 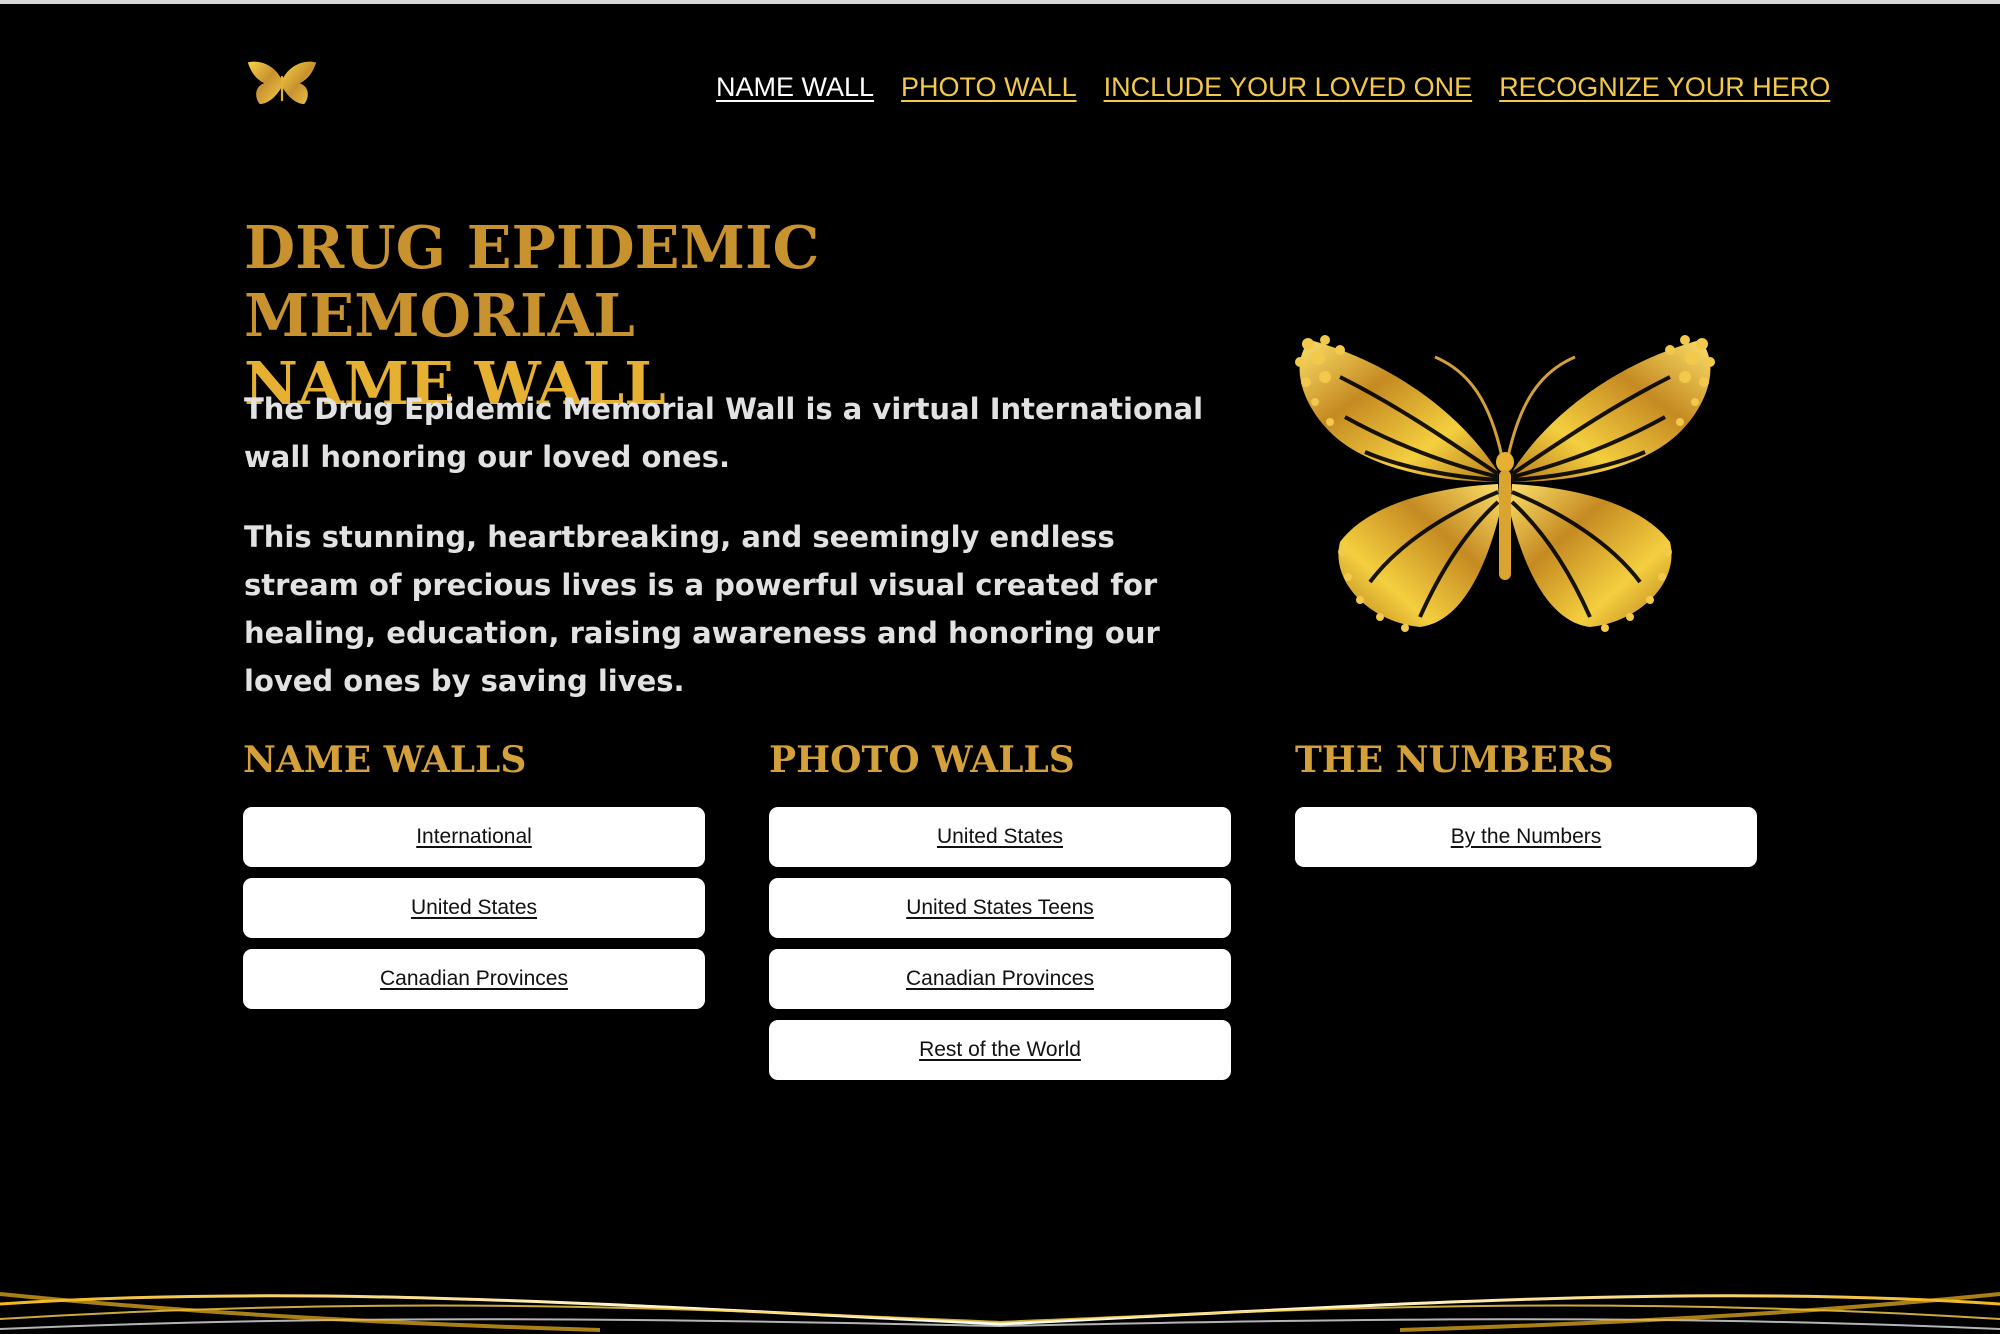 I want to click on butterfly-logo-icon, so click(x=282, y=84).